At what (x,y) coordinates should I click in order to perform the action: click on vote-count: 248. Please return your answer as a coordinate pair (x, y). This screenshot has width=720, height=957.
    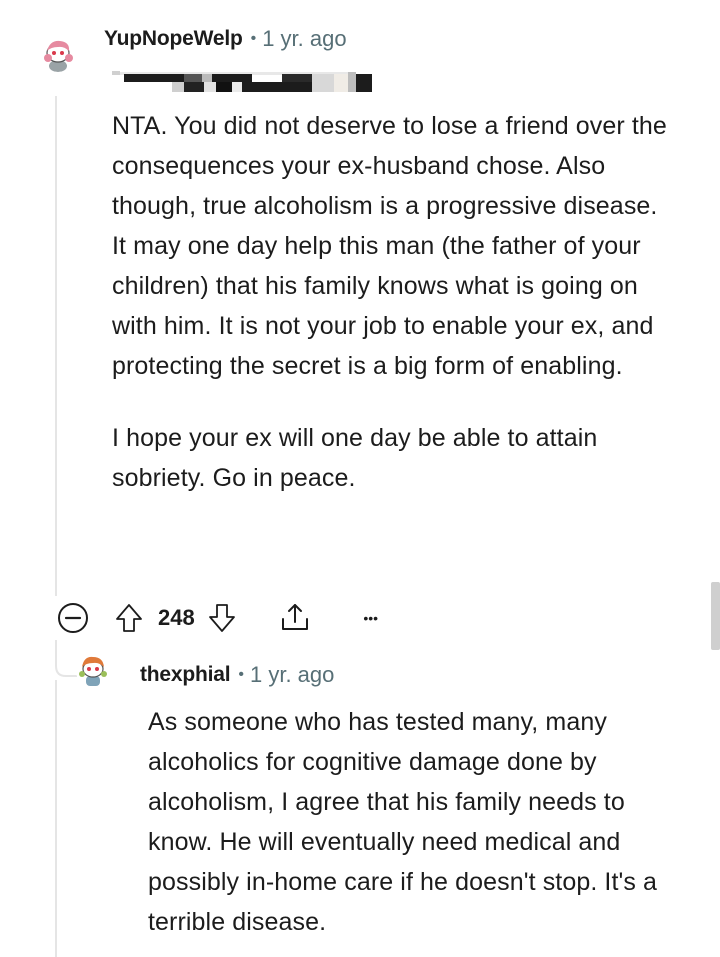
    Looking at the image, I should click on (176, 617).